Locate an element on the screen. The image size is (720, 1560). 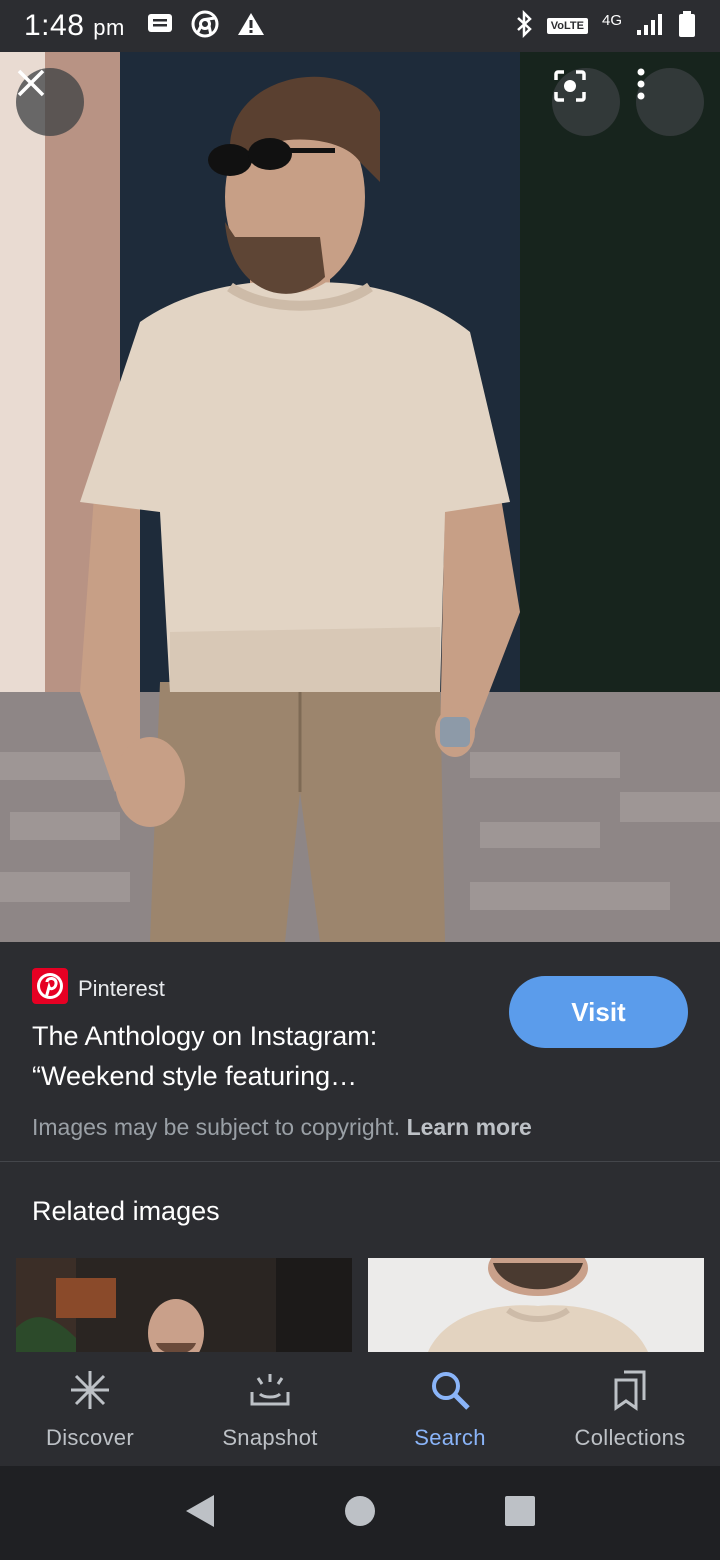
more-options-button is located at coordinates (670, 102).